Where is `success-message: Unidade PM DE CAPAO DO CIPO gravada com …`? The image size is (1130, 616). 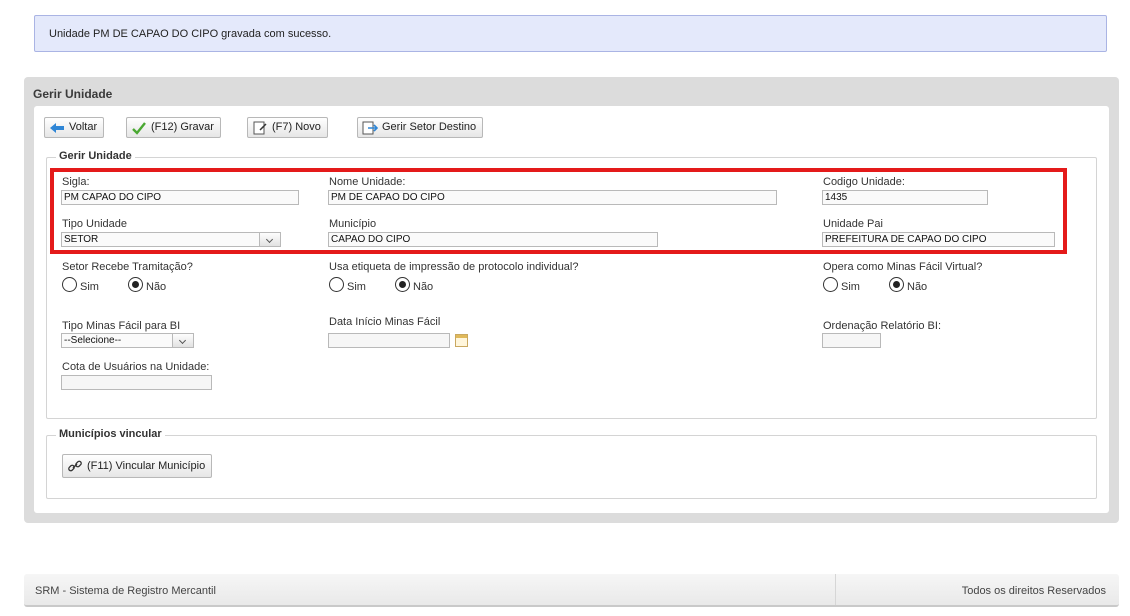
success-message: Unidade PM DE CAPAO DO CIPO gravada com … is located at coordinates (570, 33).